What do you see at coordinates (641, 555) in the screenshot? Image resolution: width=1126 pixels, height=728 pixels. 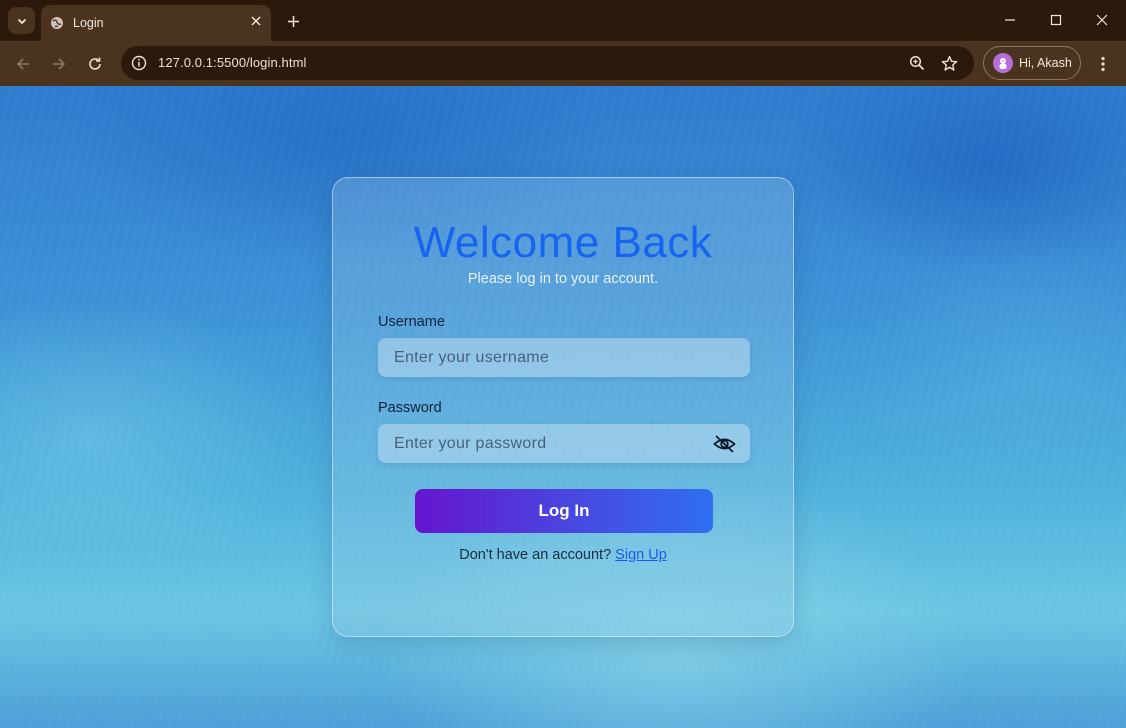 I see `signup-link: Sign Up` at bounding box center [641, 555].